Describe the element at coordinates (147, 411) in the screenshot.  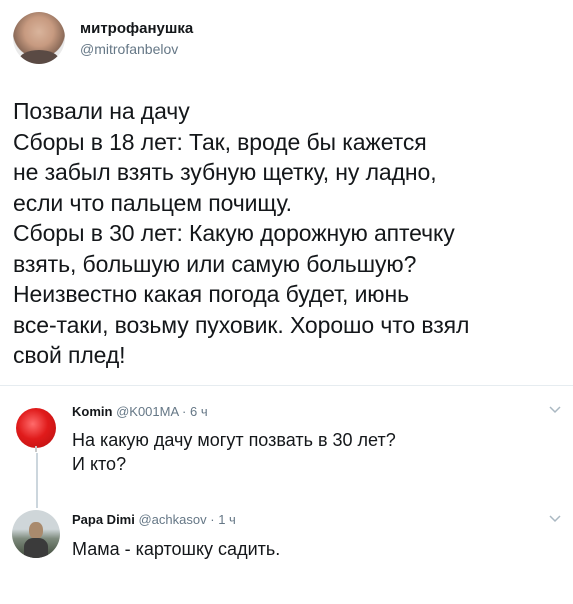
I see `reply-author-handle: @K001MA` at that location.